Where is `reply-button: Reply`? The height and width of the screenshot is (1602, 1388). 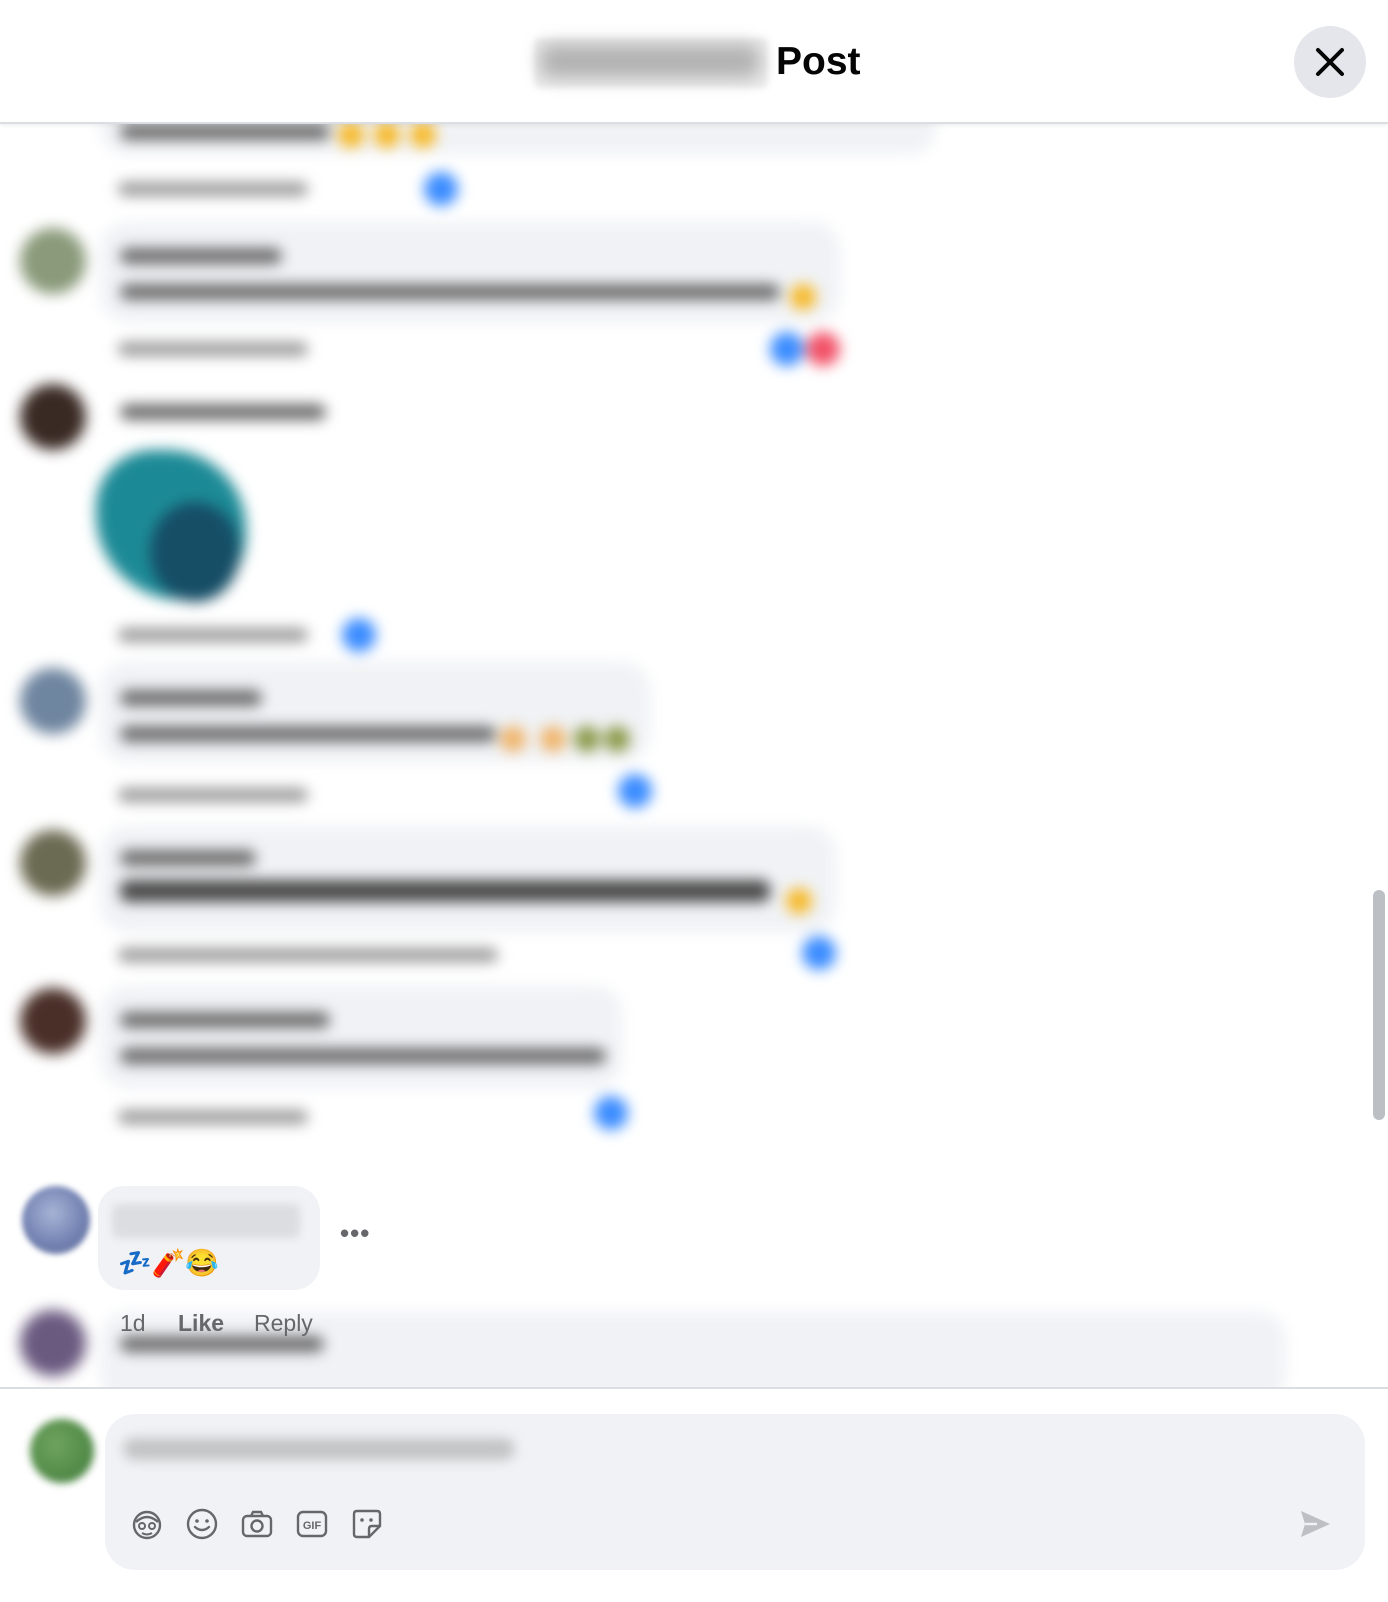 reply-button: Reply is located at coordinates (283, 1323).